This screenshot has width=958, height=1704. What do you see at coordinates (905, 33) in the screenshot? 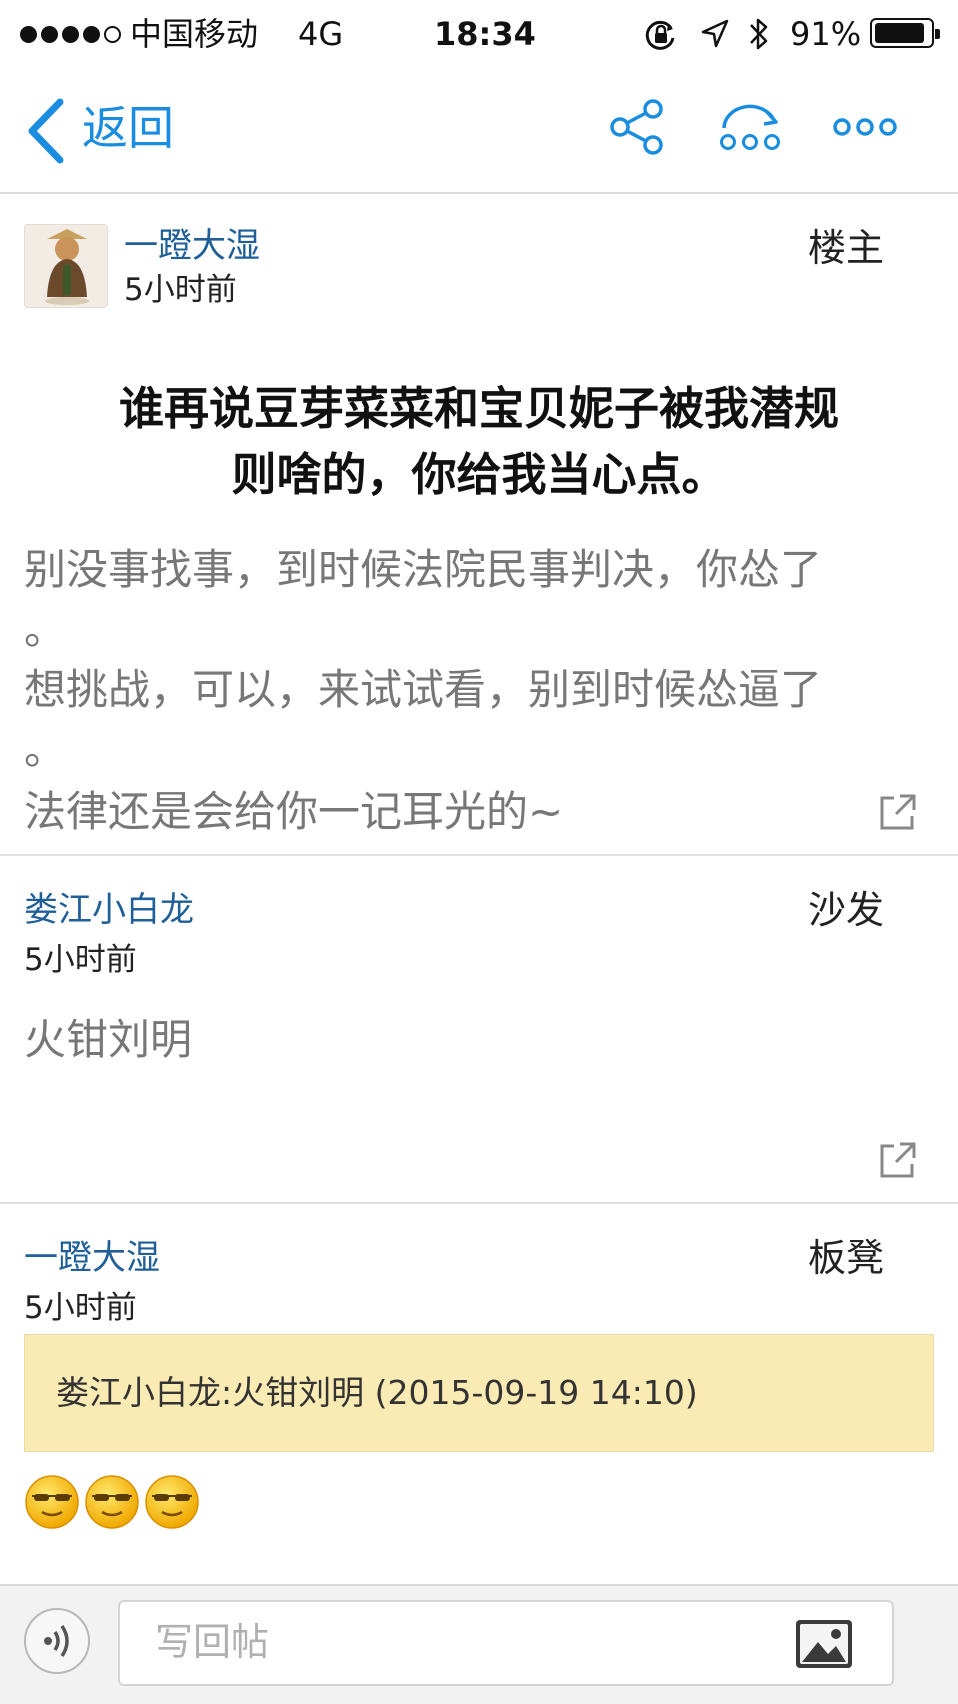
I see `battery-icon` at bounding box center [905, 33].